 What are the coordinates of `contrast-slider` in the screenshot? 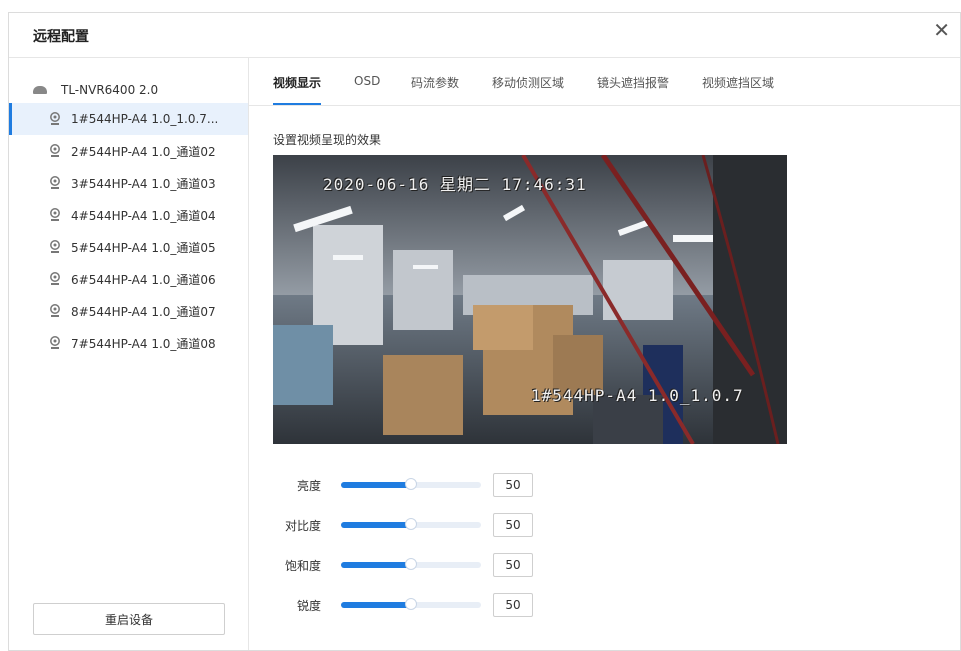 It's located at (411, 524).